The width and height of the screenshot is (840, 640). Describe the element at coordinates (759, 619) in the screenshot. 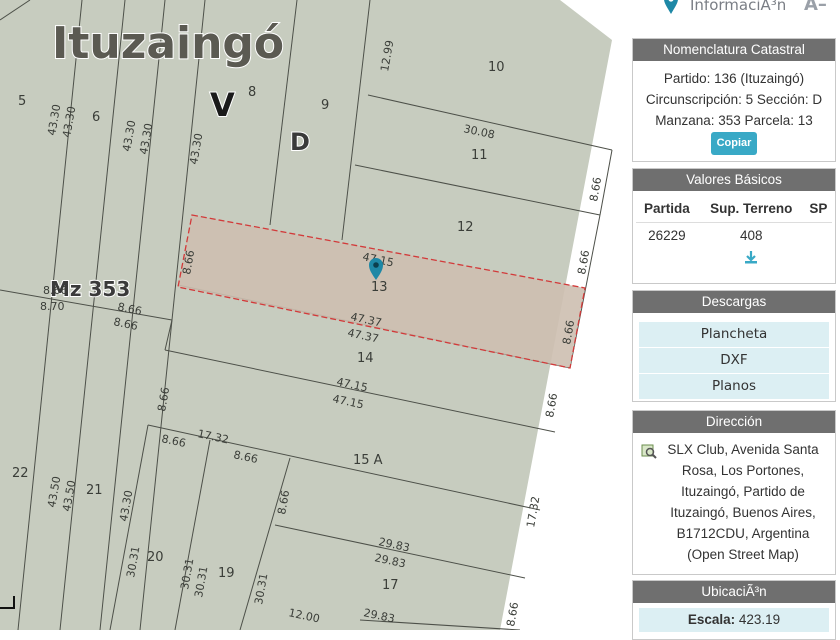

I see `scale-value: 423.19` at that location.